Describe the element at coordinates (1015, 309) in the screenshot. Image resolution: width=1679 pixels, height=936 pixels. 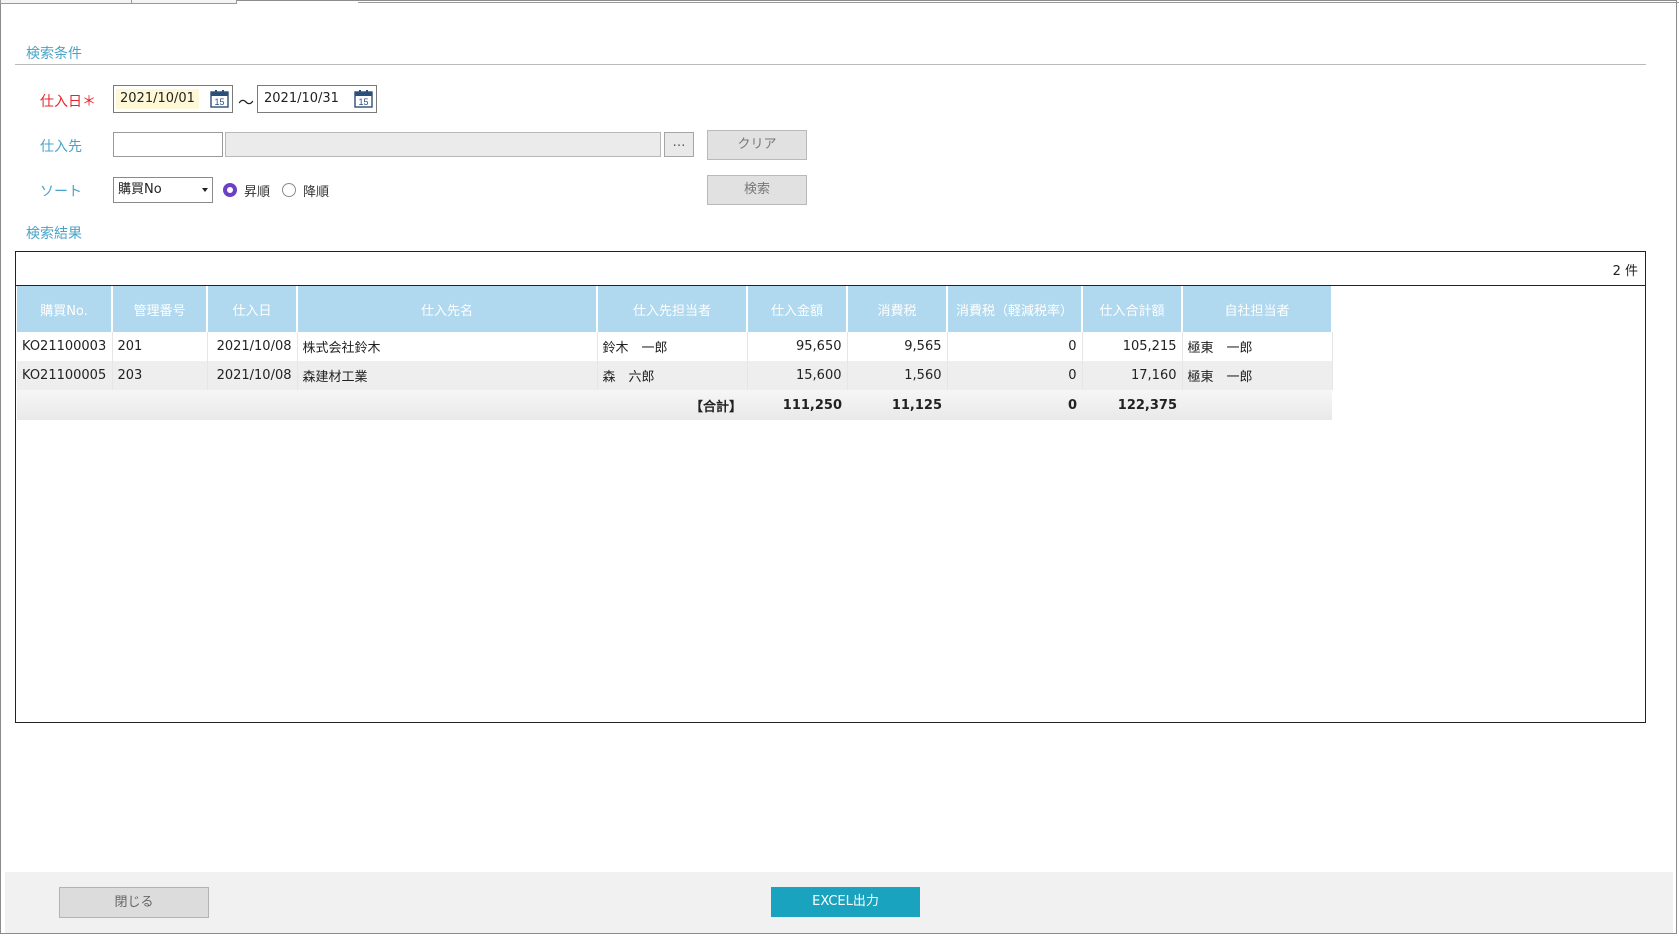
I see `column-header: 消費税（軽減税率）` at that location.